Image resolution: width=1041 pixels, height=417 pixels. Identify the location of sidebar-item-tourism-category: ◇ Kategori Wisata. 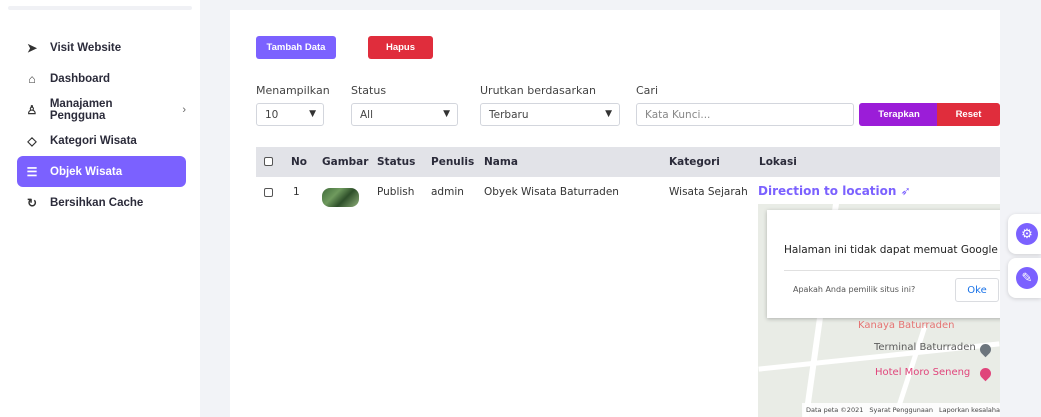
(101, 140).